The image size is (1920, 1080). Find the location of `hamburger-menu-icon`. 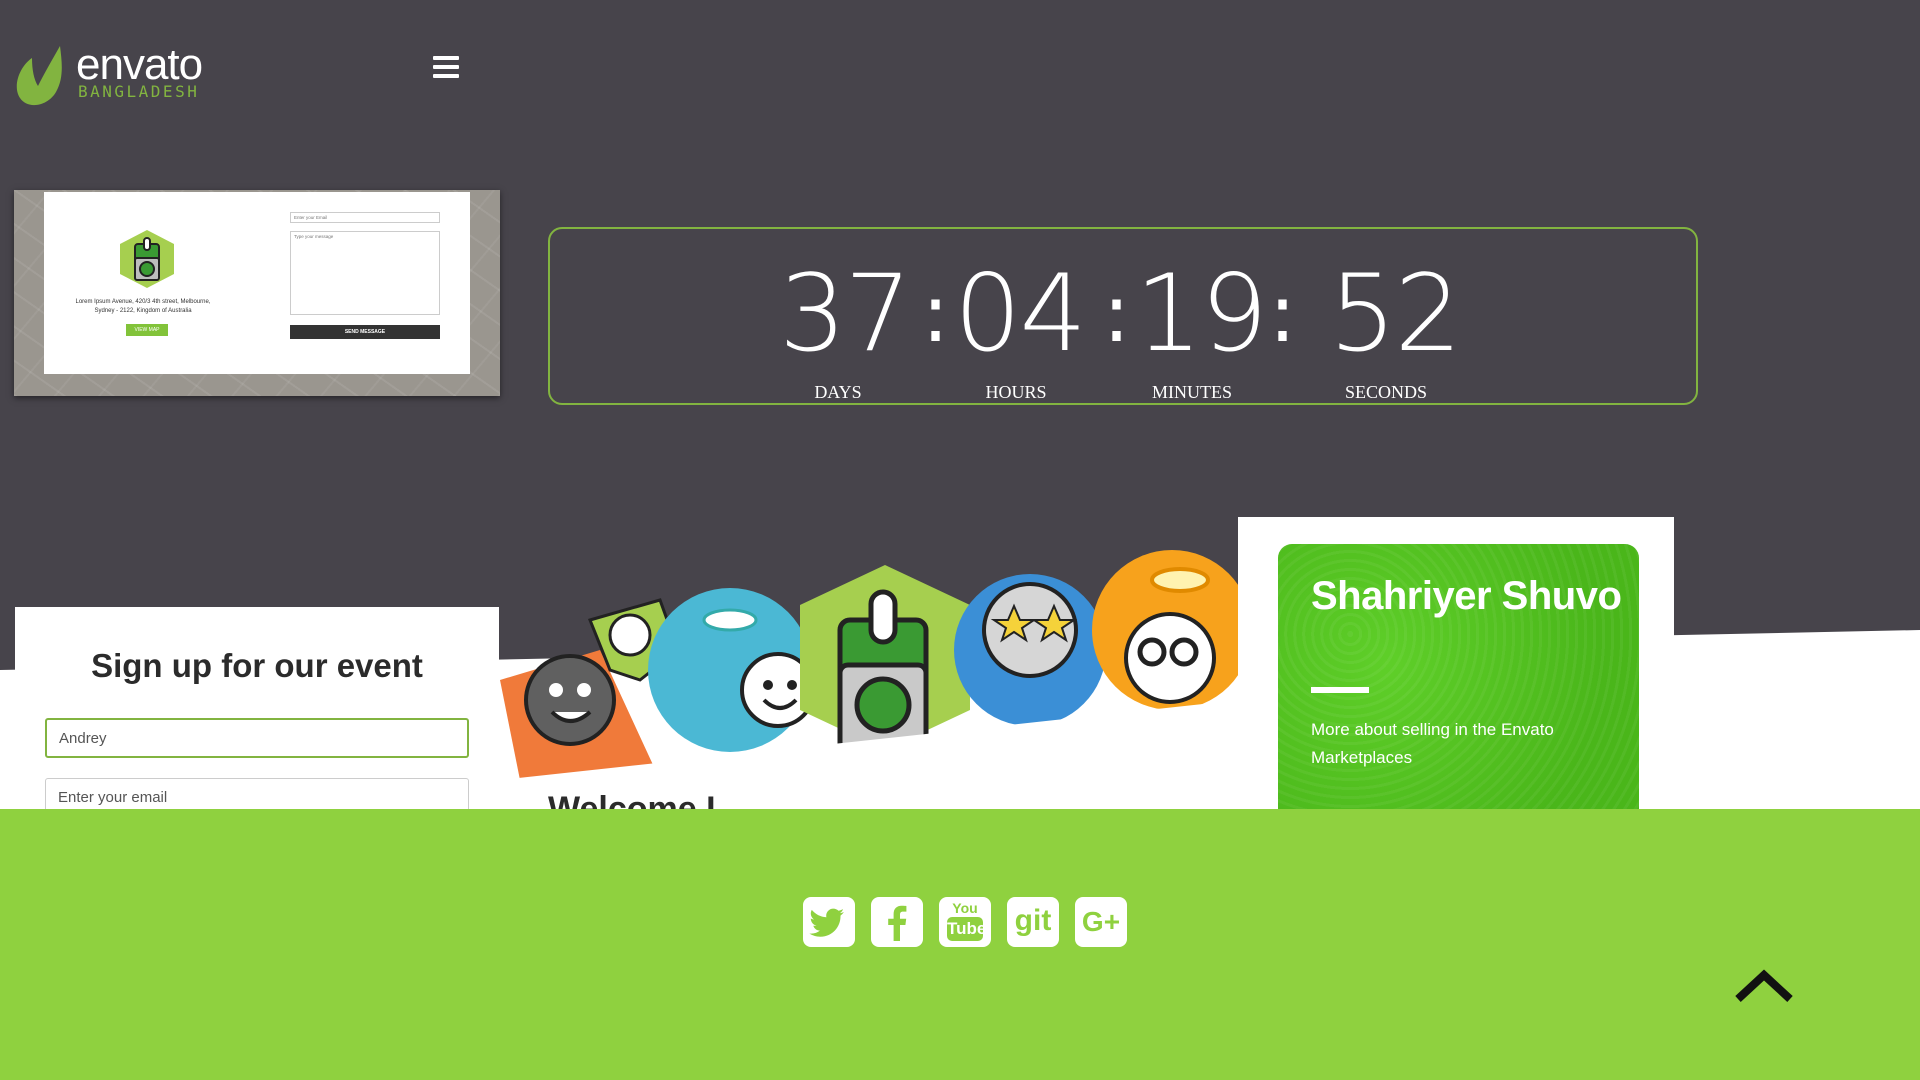

hamburger-menu-icon is located at coordinates (446, 67).